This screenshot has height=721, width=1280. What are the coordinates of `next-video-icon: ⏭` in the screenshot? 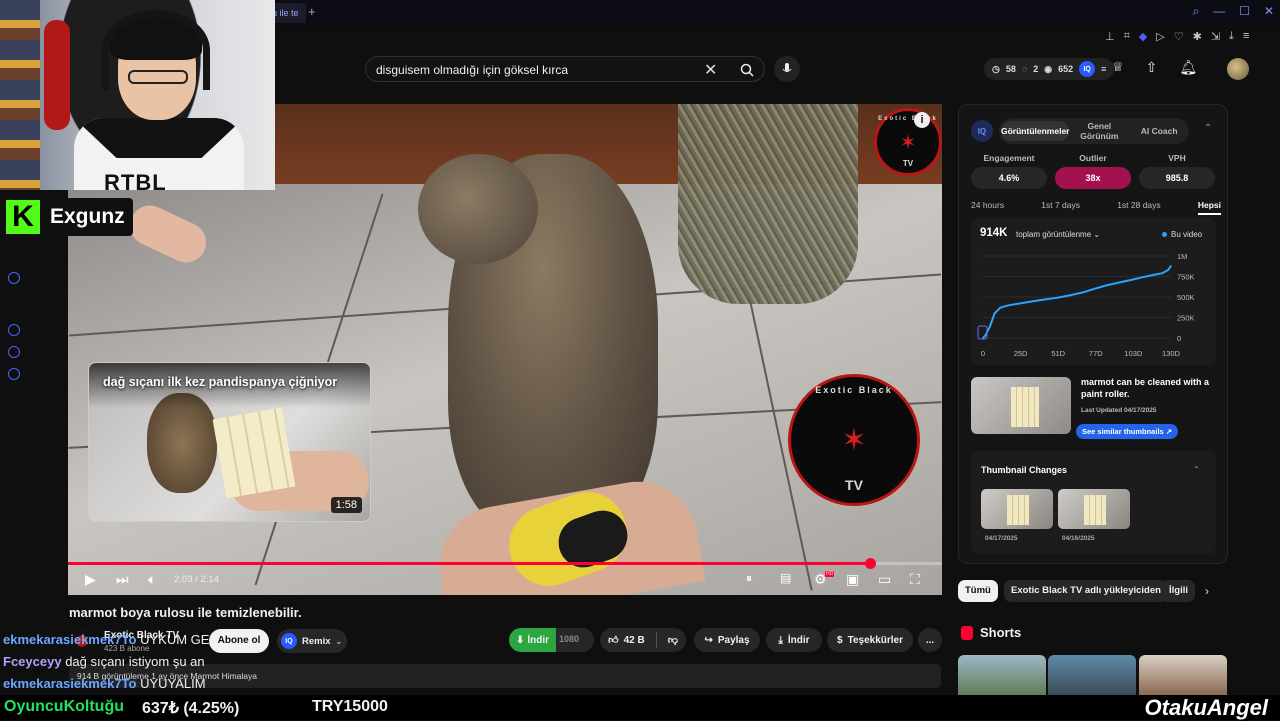 It's located at (122, 579).